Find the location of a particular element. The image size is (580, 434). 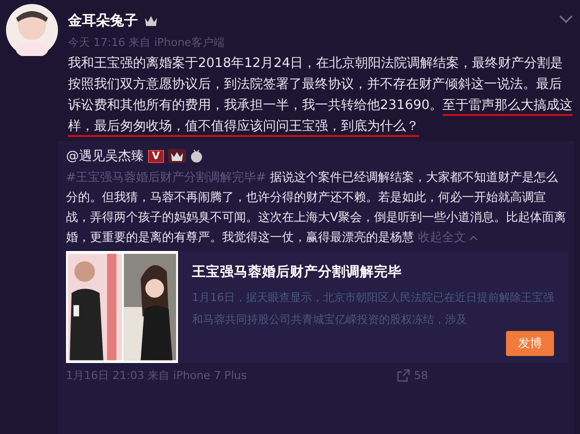

share-count: 58 is located at coordinates (421, 375).